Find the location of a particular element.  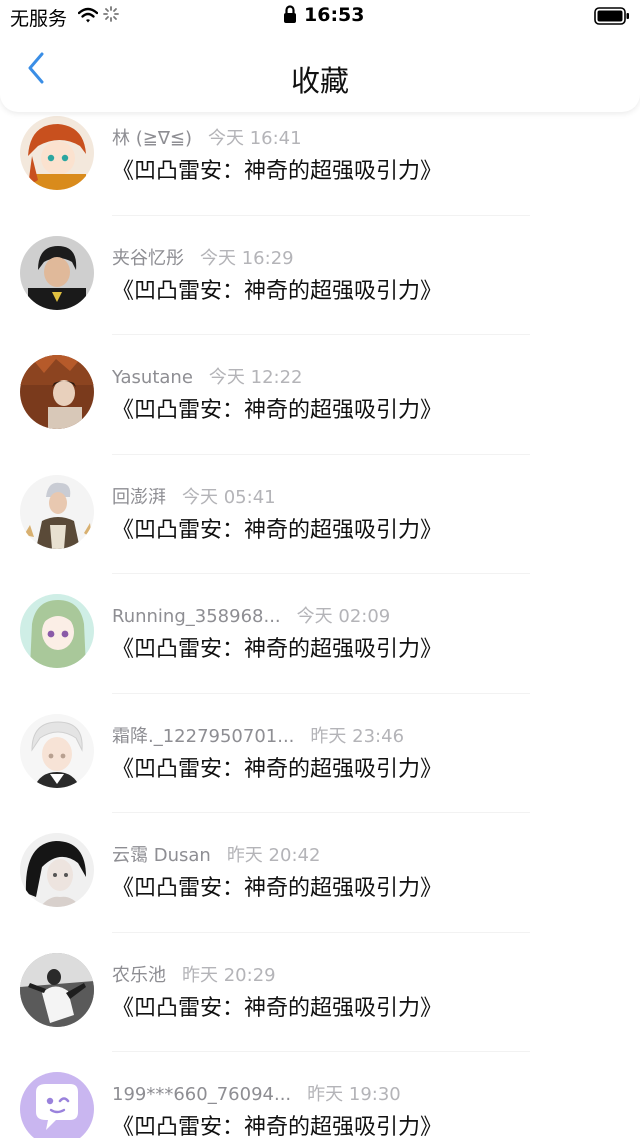

item-meta: Yasutane 今天 12:22 is located at coordinates (207, 376).